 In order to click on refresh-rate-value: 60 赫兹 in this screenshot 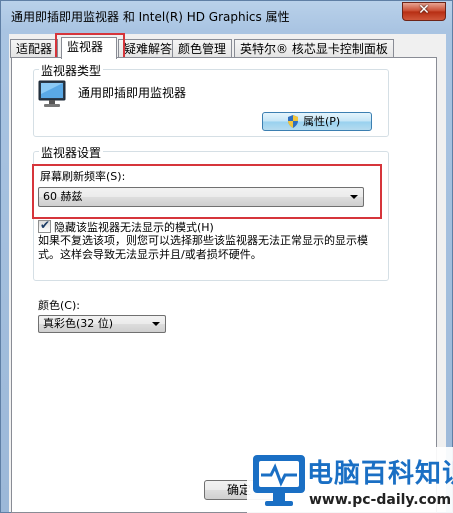, I will do `click(63, 196)`.